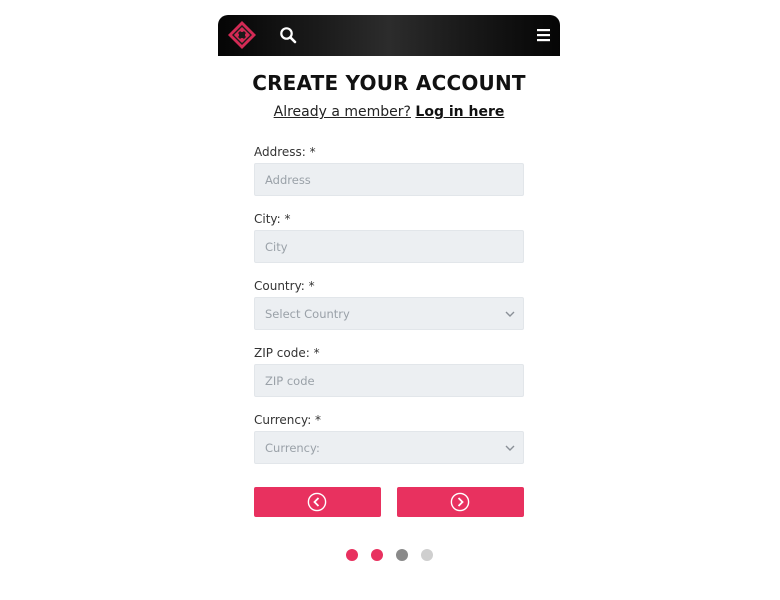  What do you see at coordinates (288, 420) in the screenshot?
I see `currency-label: Currency: *` at bounding box center [288, 420].